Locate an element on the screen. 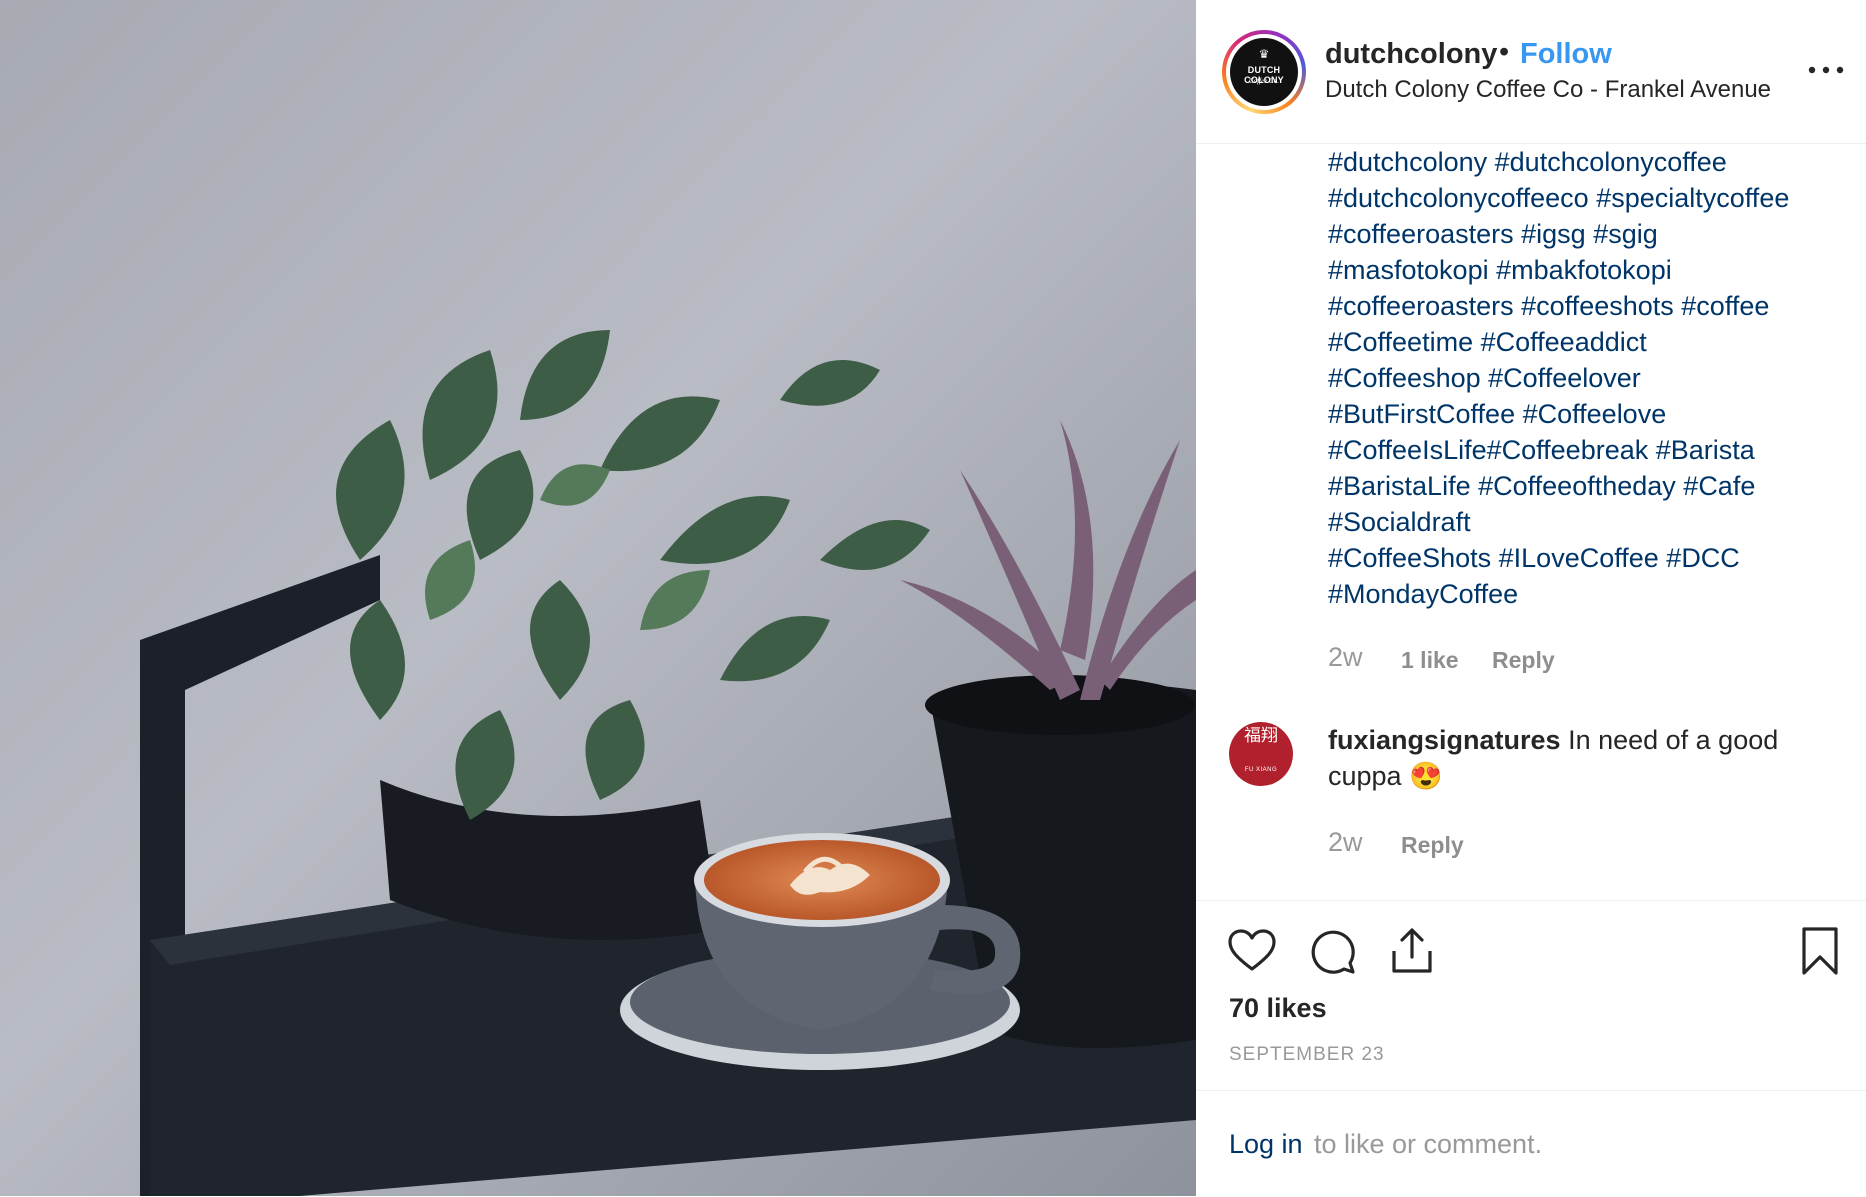 This screenshot has height=1197, width=1866. hashtag-link: #Barista is located at coordinates (1705, 450).